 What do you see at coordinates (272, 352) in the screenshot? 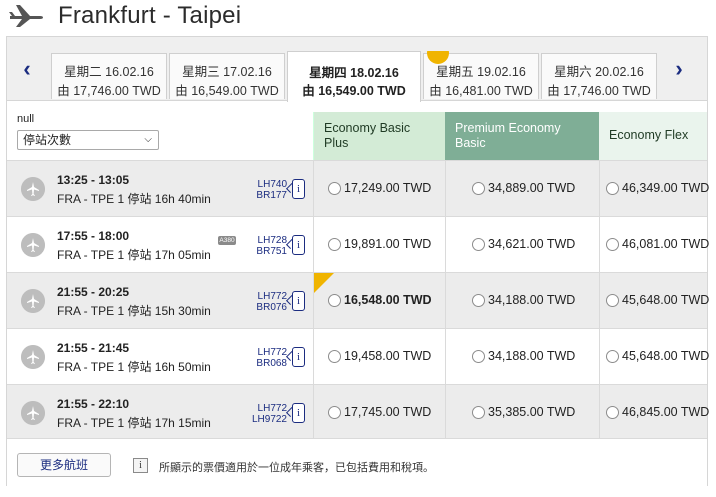
I see `flight-number: LH772` at bounding box center [272, 352].